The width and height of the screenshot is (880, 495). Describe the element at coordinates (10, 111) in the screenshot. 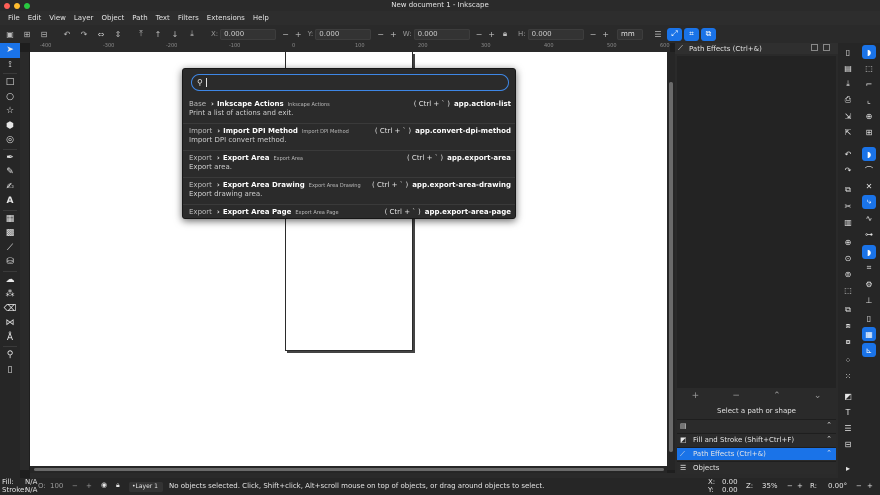

I see `star-tool-icon: ☆` at that location.